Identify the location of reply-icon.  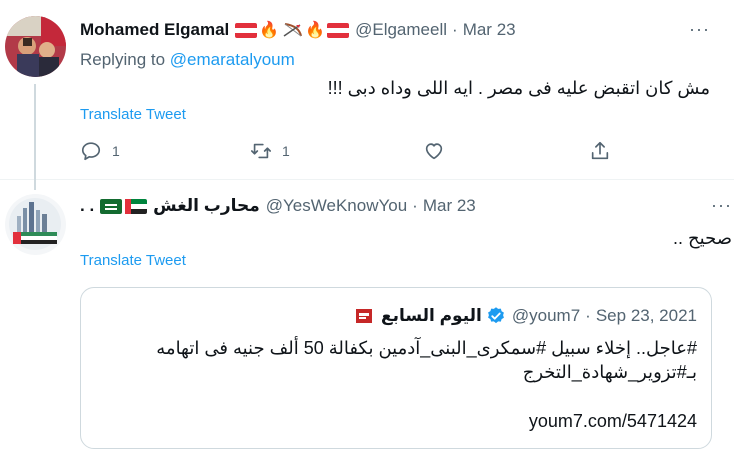
(91, 151).